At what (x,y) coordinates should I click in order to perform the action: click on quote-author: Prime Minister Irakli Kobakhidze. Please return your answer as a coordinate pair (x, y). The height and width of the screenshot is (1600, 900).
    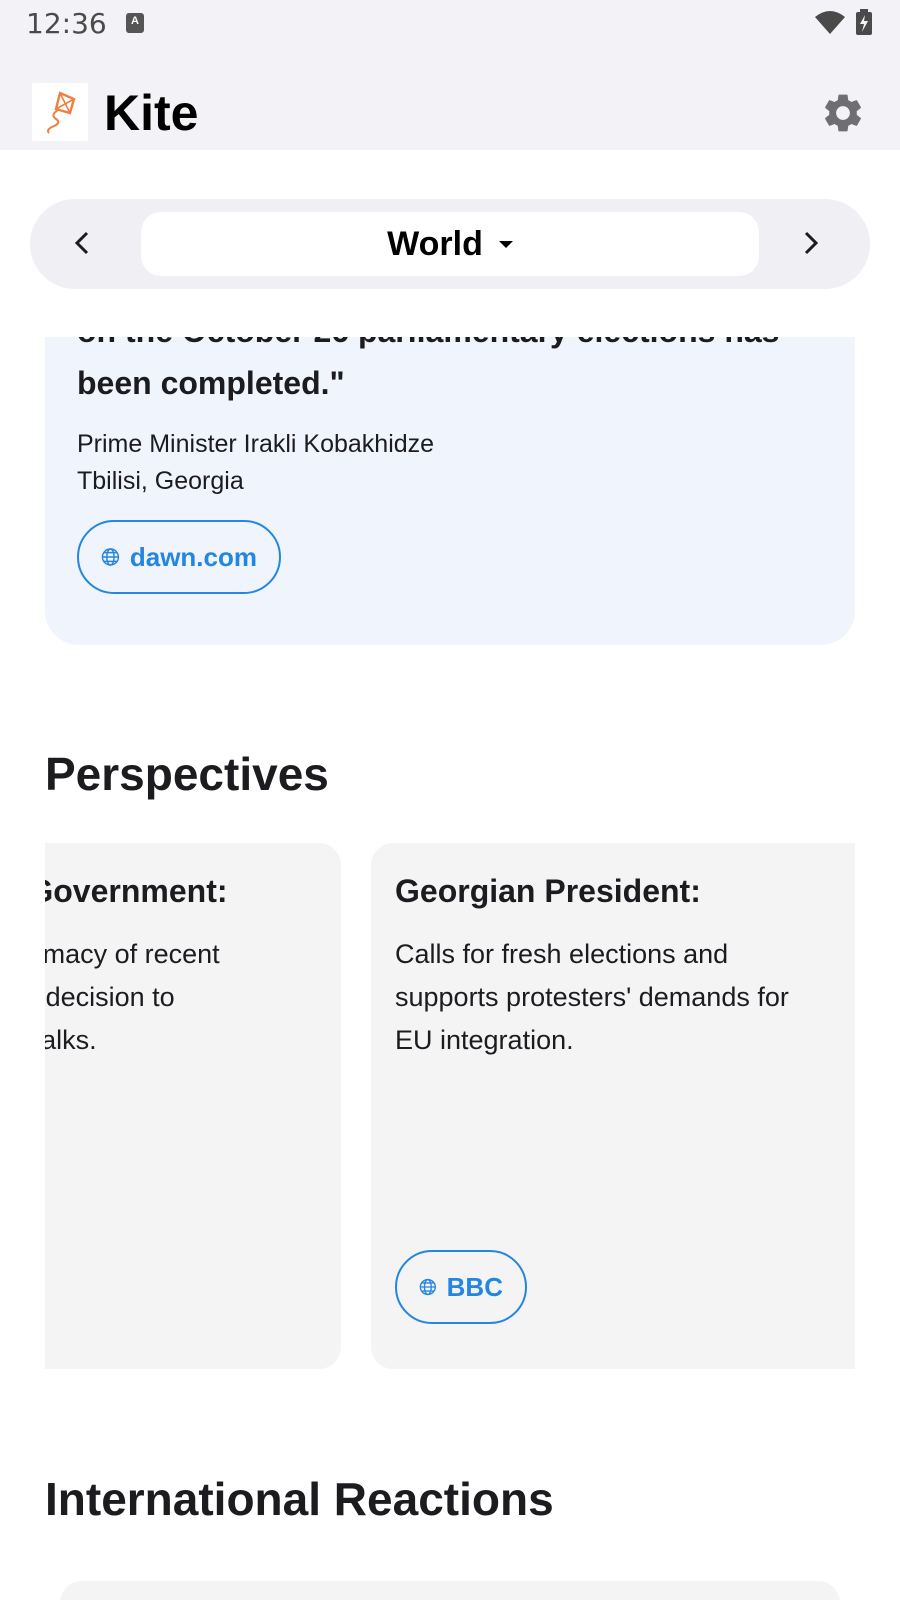
    Looking at the image, I should click on (256, 444).